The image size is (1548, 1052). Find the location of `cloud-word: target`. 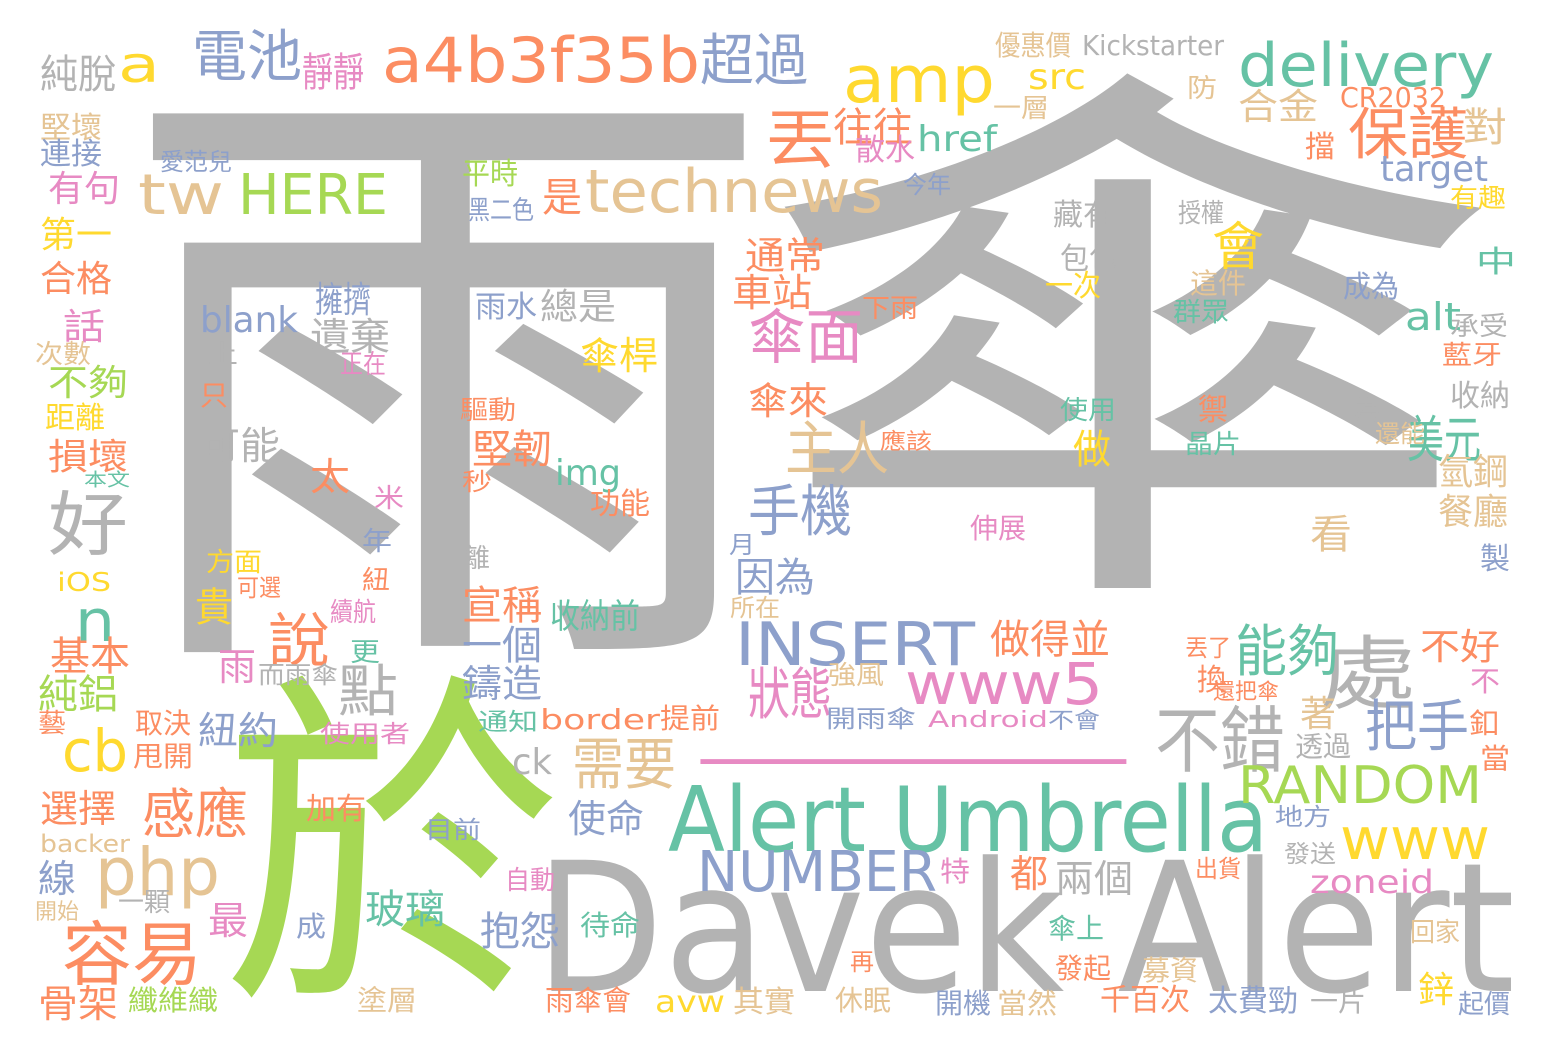

cloud-word: target is located at coordinates (1434, 169).